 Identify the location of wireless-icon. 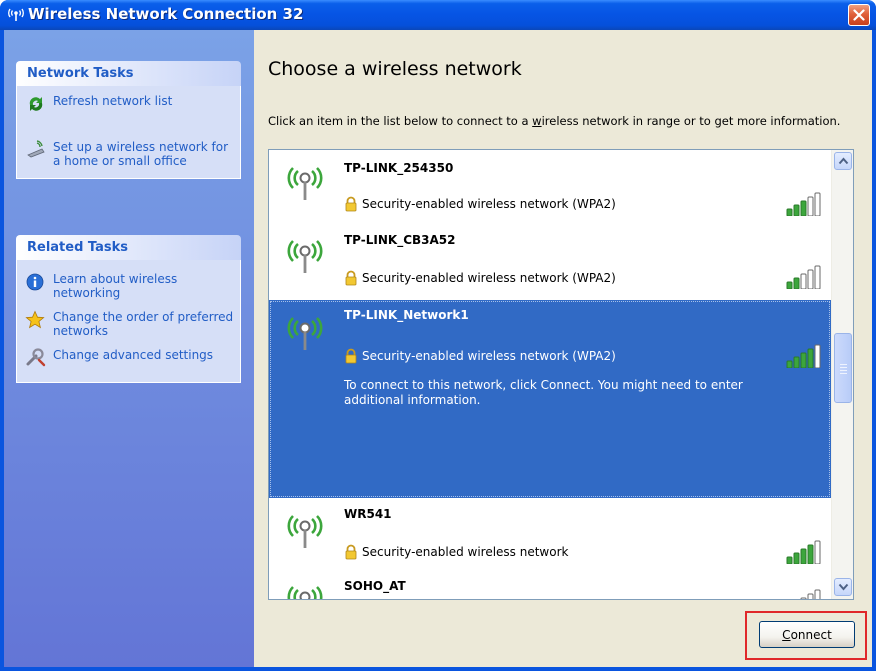
(16, 14).